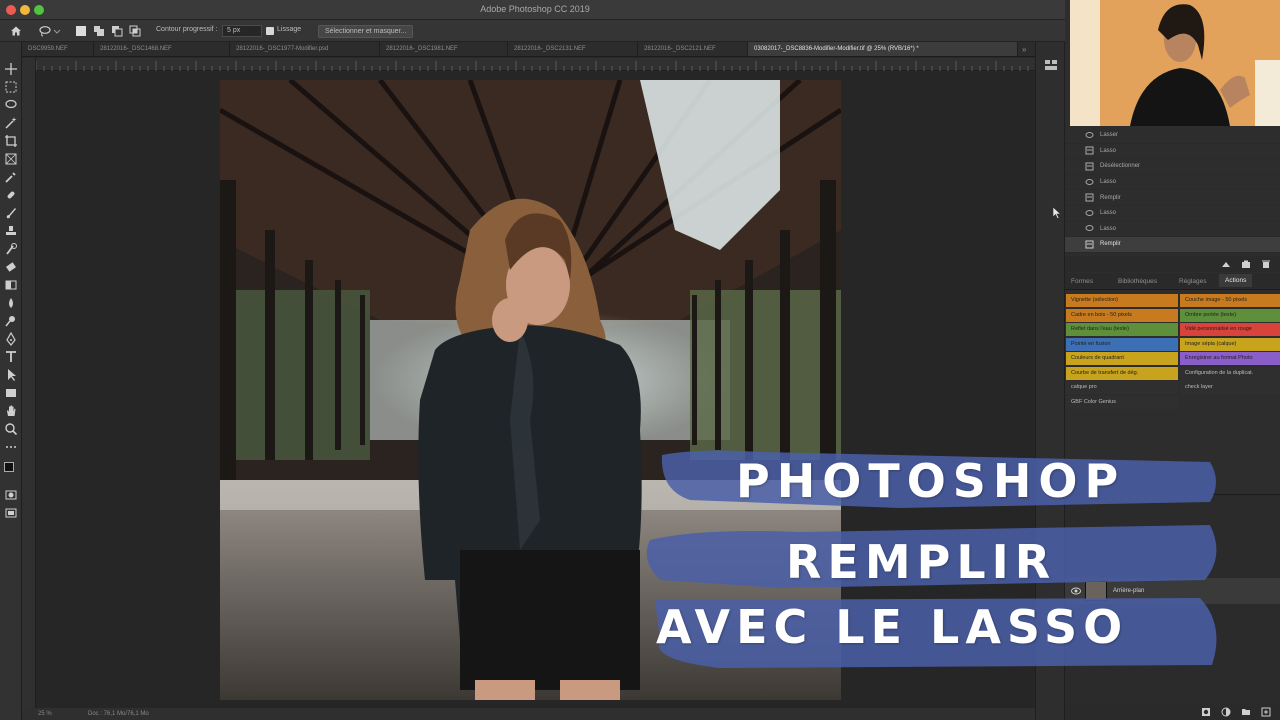 The height and width of the screenshot is (720, 1280). Describe the element at coordinates (1172, 167) in the screenshot. I see `history-step: Désélectionner` at that location.